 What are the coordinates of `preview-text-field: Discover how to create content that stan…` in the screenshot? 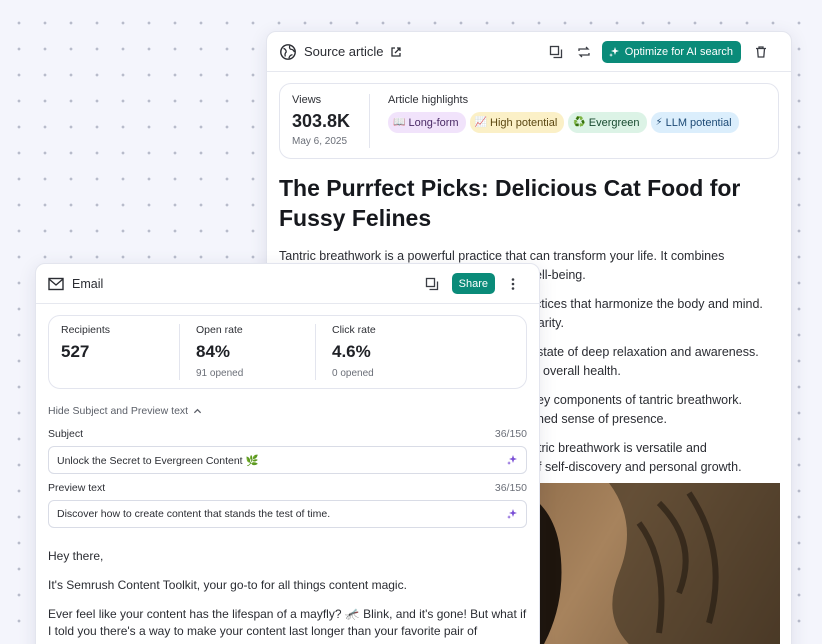 It's located at (287, 514).